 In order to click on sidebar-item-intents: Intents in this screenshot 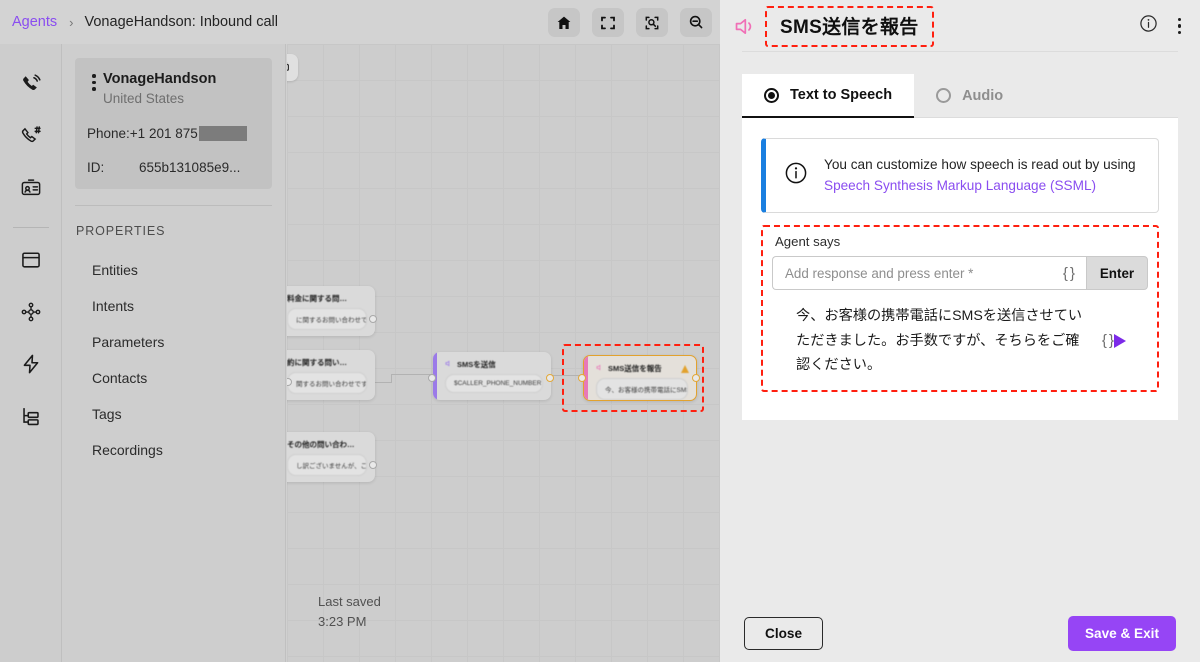, I will do `click(173, 306)`.